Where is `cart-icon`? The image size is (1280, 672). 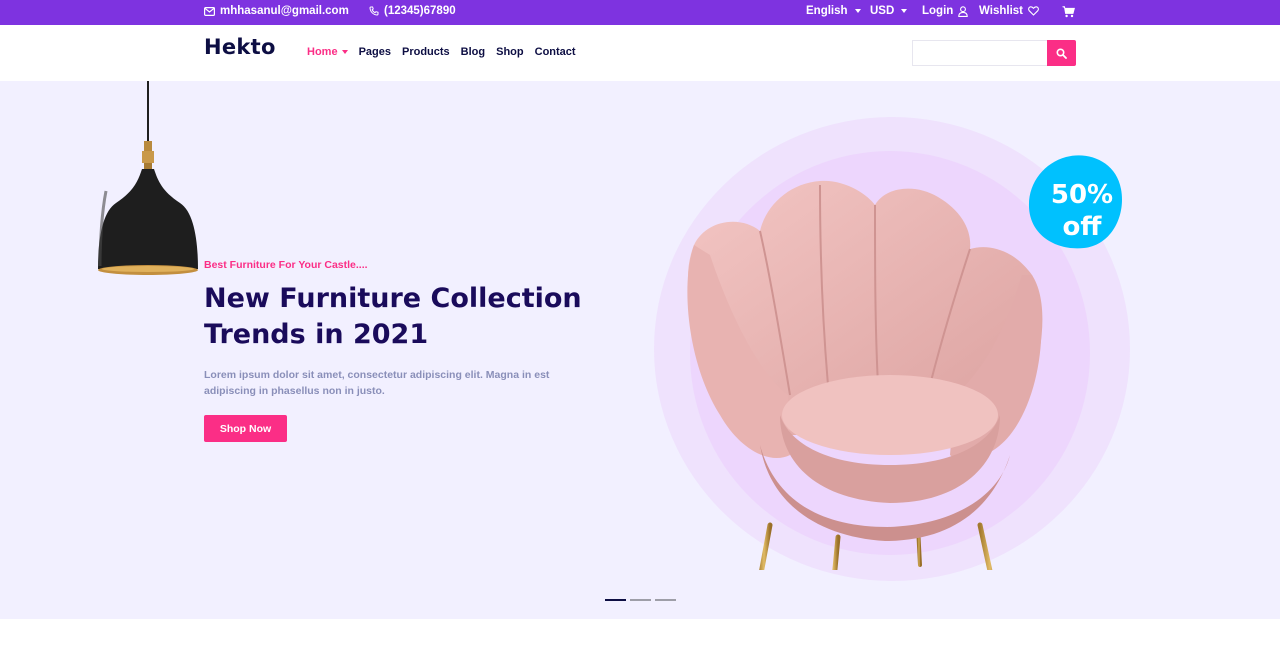 cart-icon is located at coordinates (1068, 12).